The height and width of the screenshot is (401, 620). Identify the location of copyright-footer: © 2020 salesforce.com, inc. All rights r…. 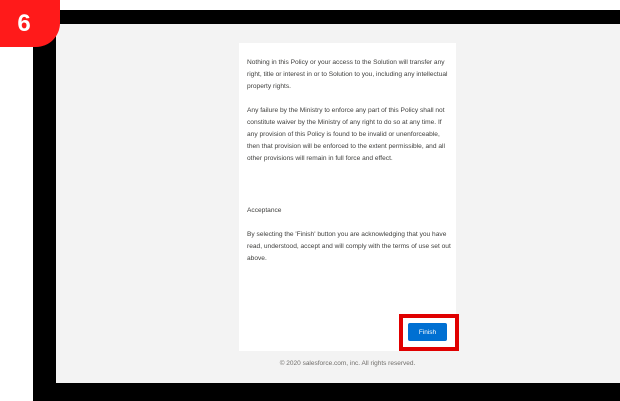
(347, 363).